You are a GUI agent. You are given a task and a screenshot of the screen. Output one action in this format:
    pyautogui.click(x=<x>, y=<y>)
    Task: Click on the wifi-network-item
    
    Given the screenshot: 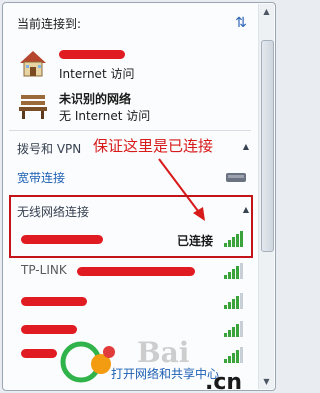 What is the action you would take?
    pyautogui.click(x=133, y=302)
    